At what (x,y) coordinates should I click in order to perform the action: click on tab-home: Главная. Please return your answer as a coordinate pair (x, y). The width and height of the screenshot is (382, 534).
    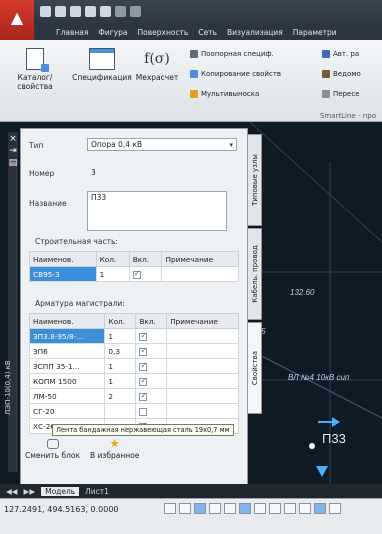
    Looking at the image, I should click on (72, 33).